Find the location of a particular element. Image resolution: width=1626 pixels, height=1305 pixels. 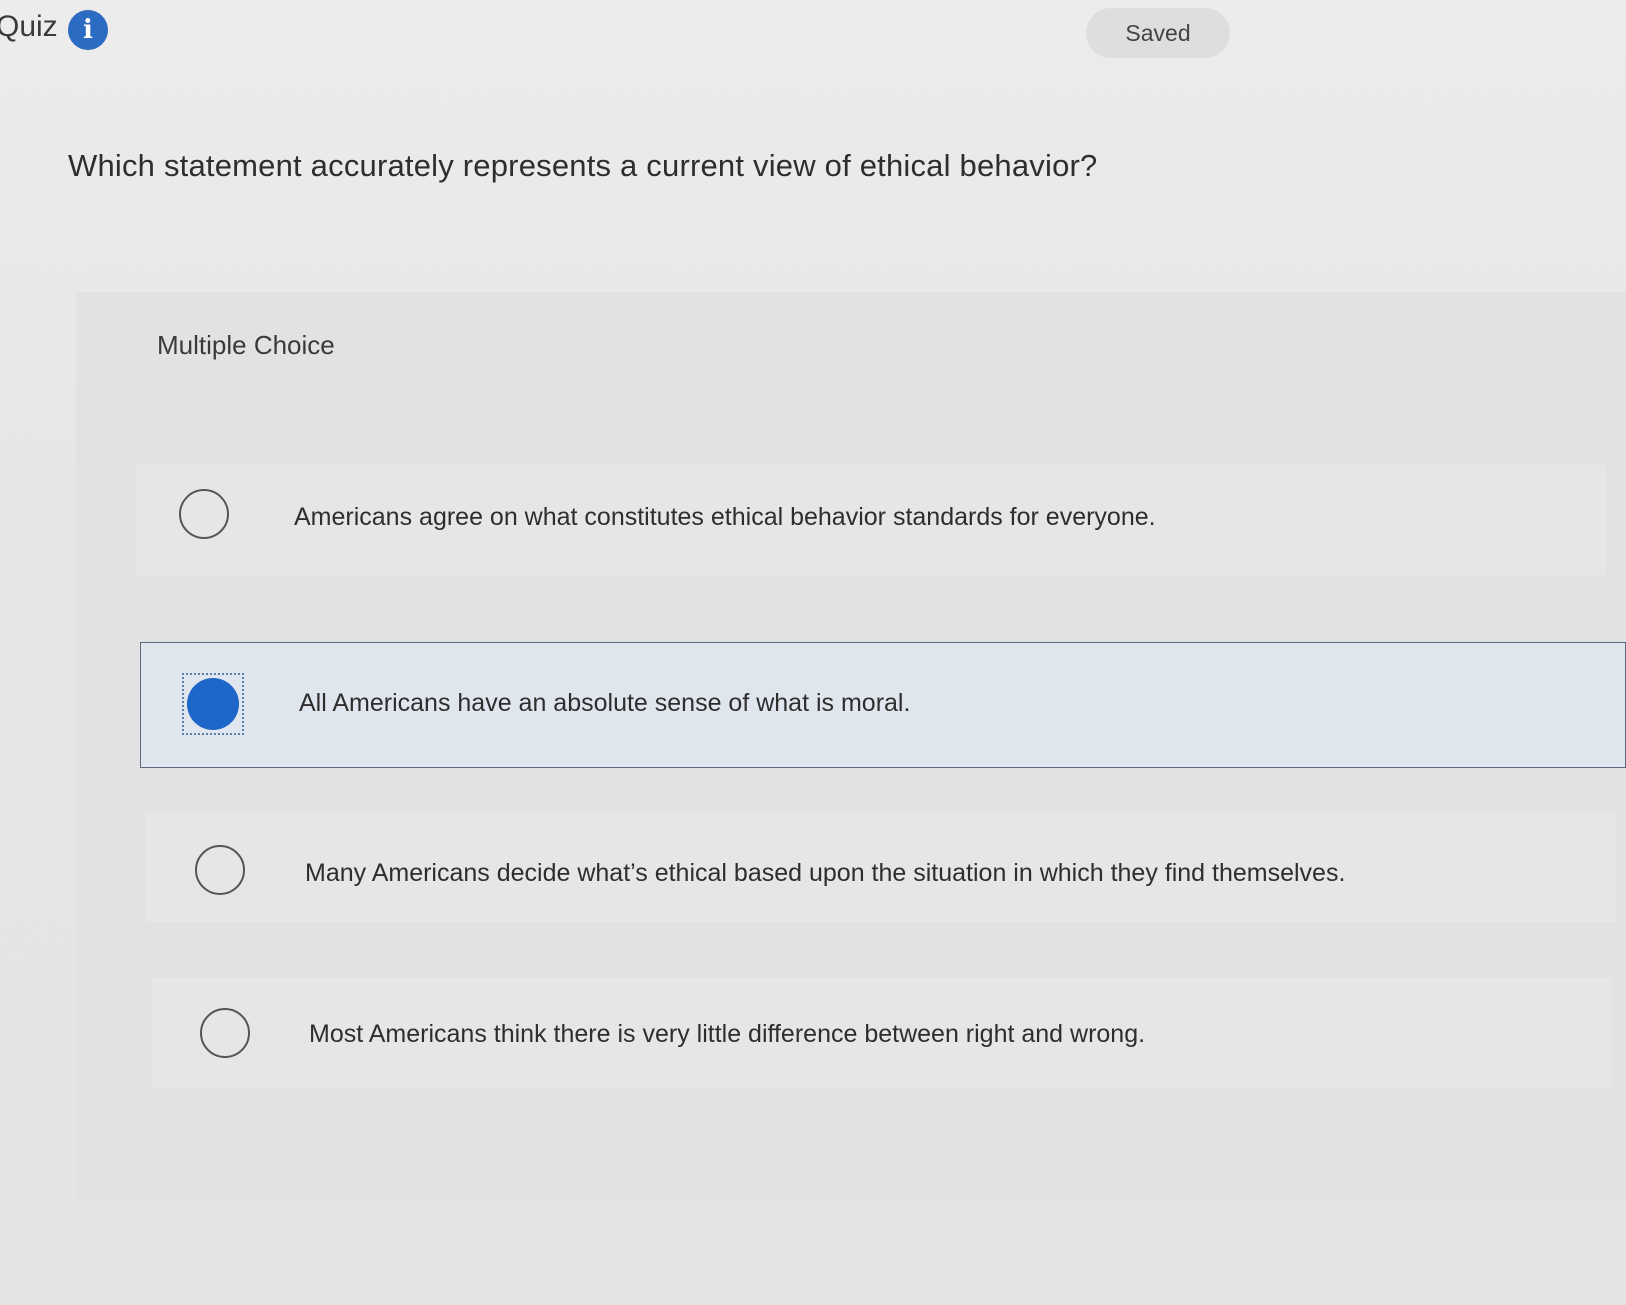

saved-status-badge: Saved is located at coordinates (1158, 33).